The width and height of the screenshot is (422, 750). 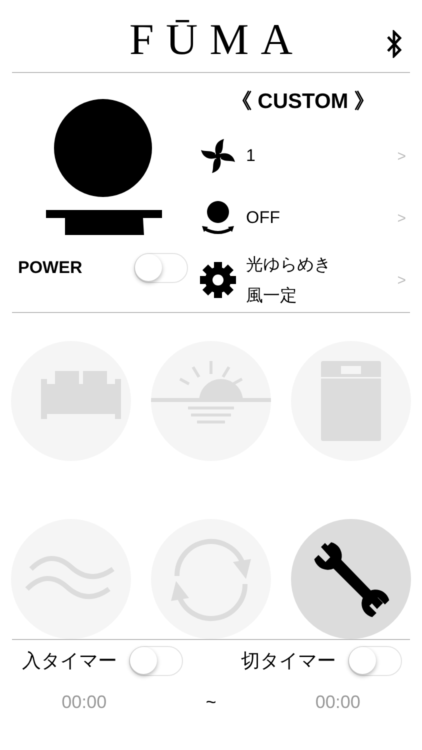 I want to click on bed-icon, so click(x=351, y=401).